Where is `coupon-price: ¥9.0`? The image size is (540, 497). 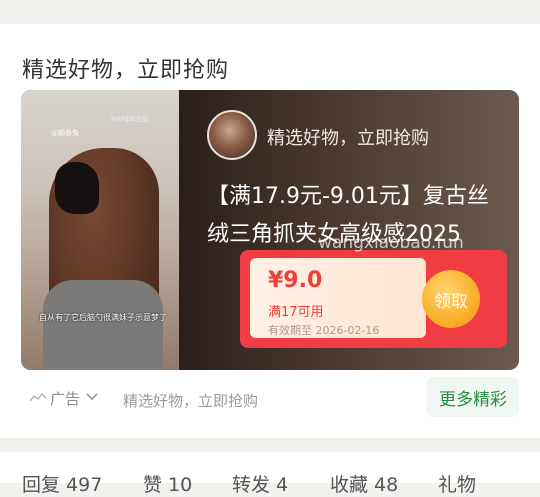 coupon-price: ¥9.0 is located at coordinates (295, 280).